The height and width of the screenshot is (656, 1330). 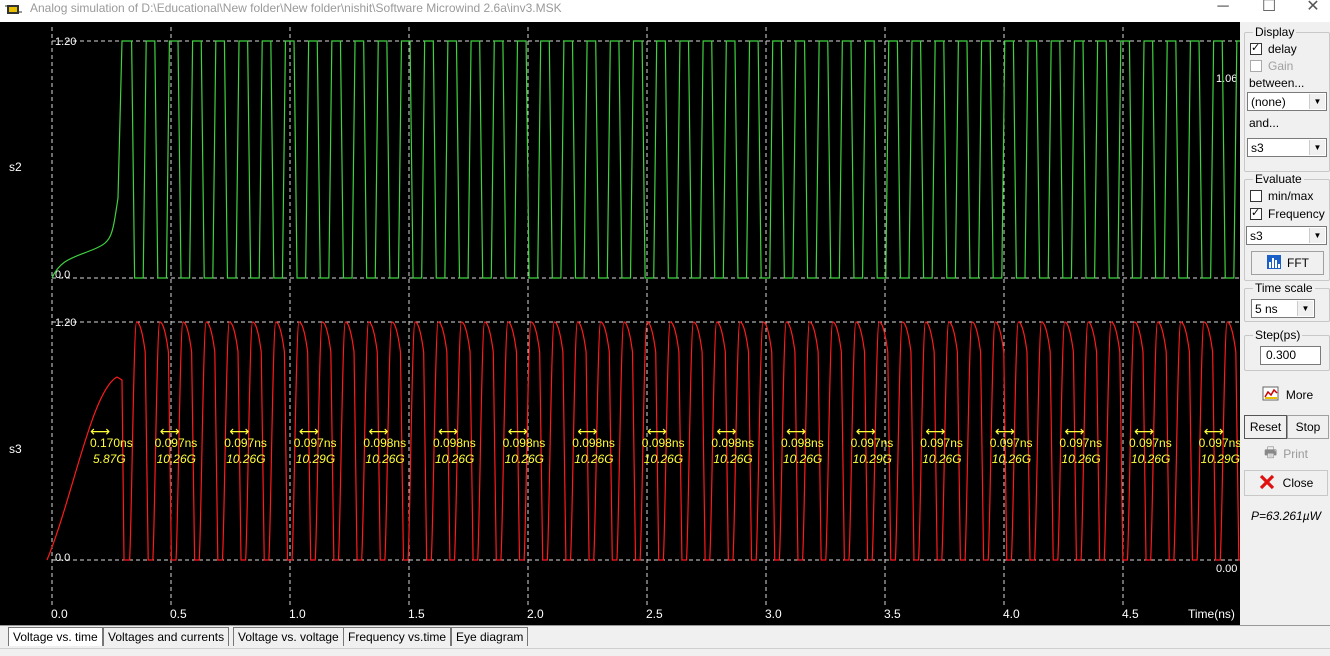 What do you see at coordinates (65, 42) in the screenshot?
I see `top-y-high-label: 1.20` at bounding box center [65, 42].